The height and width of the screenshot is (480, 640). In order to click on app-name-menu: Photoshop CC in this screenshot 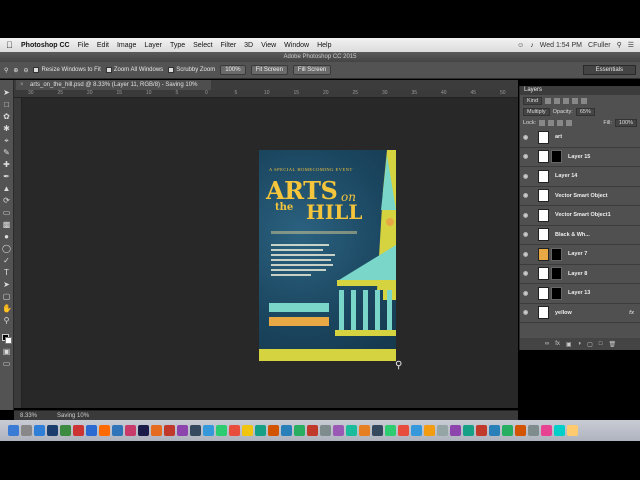, I will do `click(45, 45)`.